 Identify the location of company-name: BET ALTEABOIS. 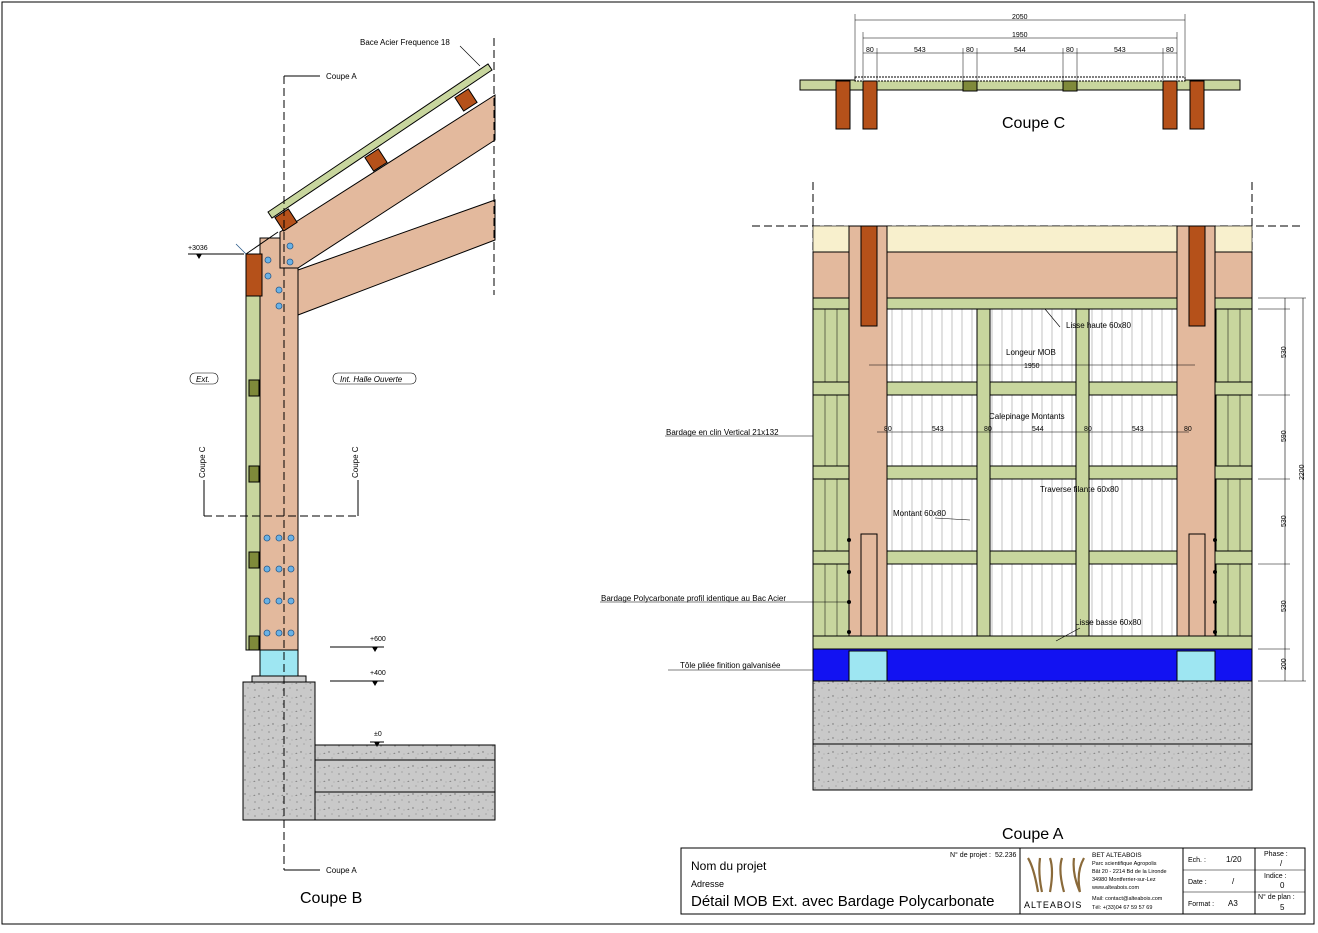
(1117, 855).